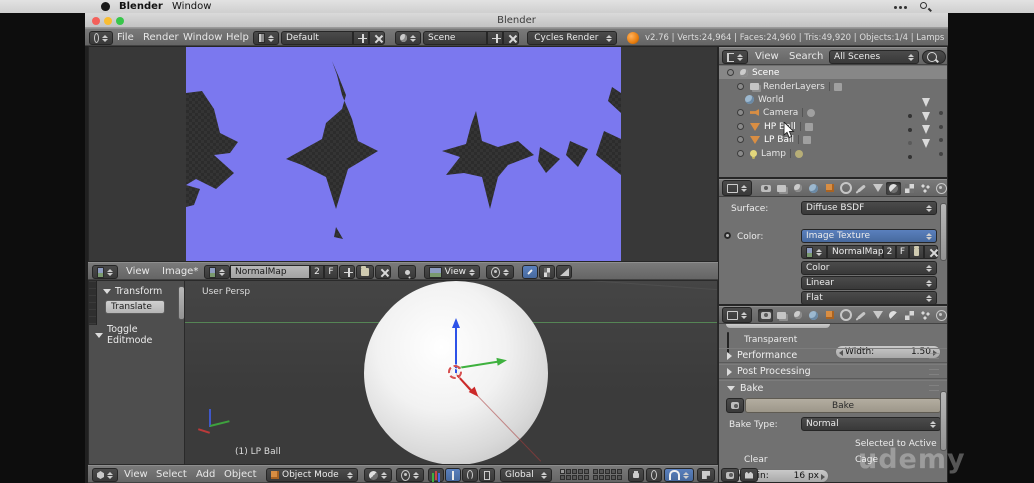 This screenshot has height=483, width=1034. What do you see at coordinates (806, 56) in the screenshot?
I see `outliner-menu-search: Search` at bounding box center [806, 56].